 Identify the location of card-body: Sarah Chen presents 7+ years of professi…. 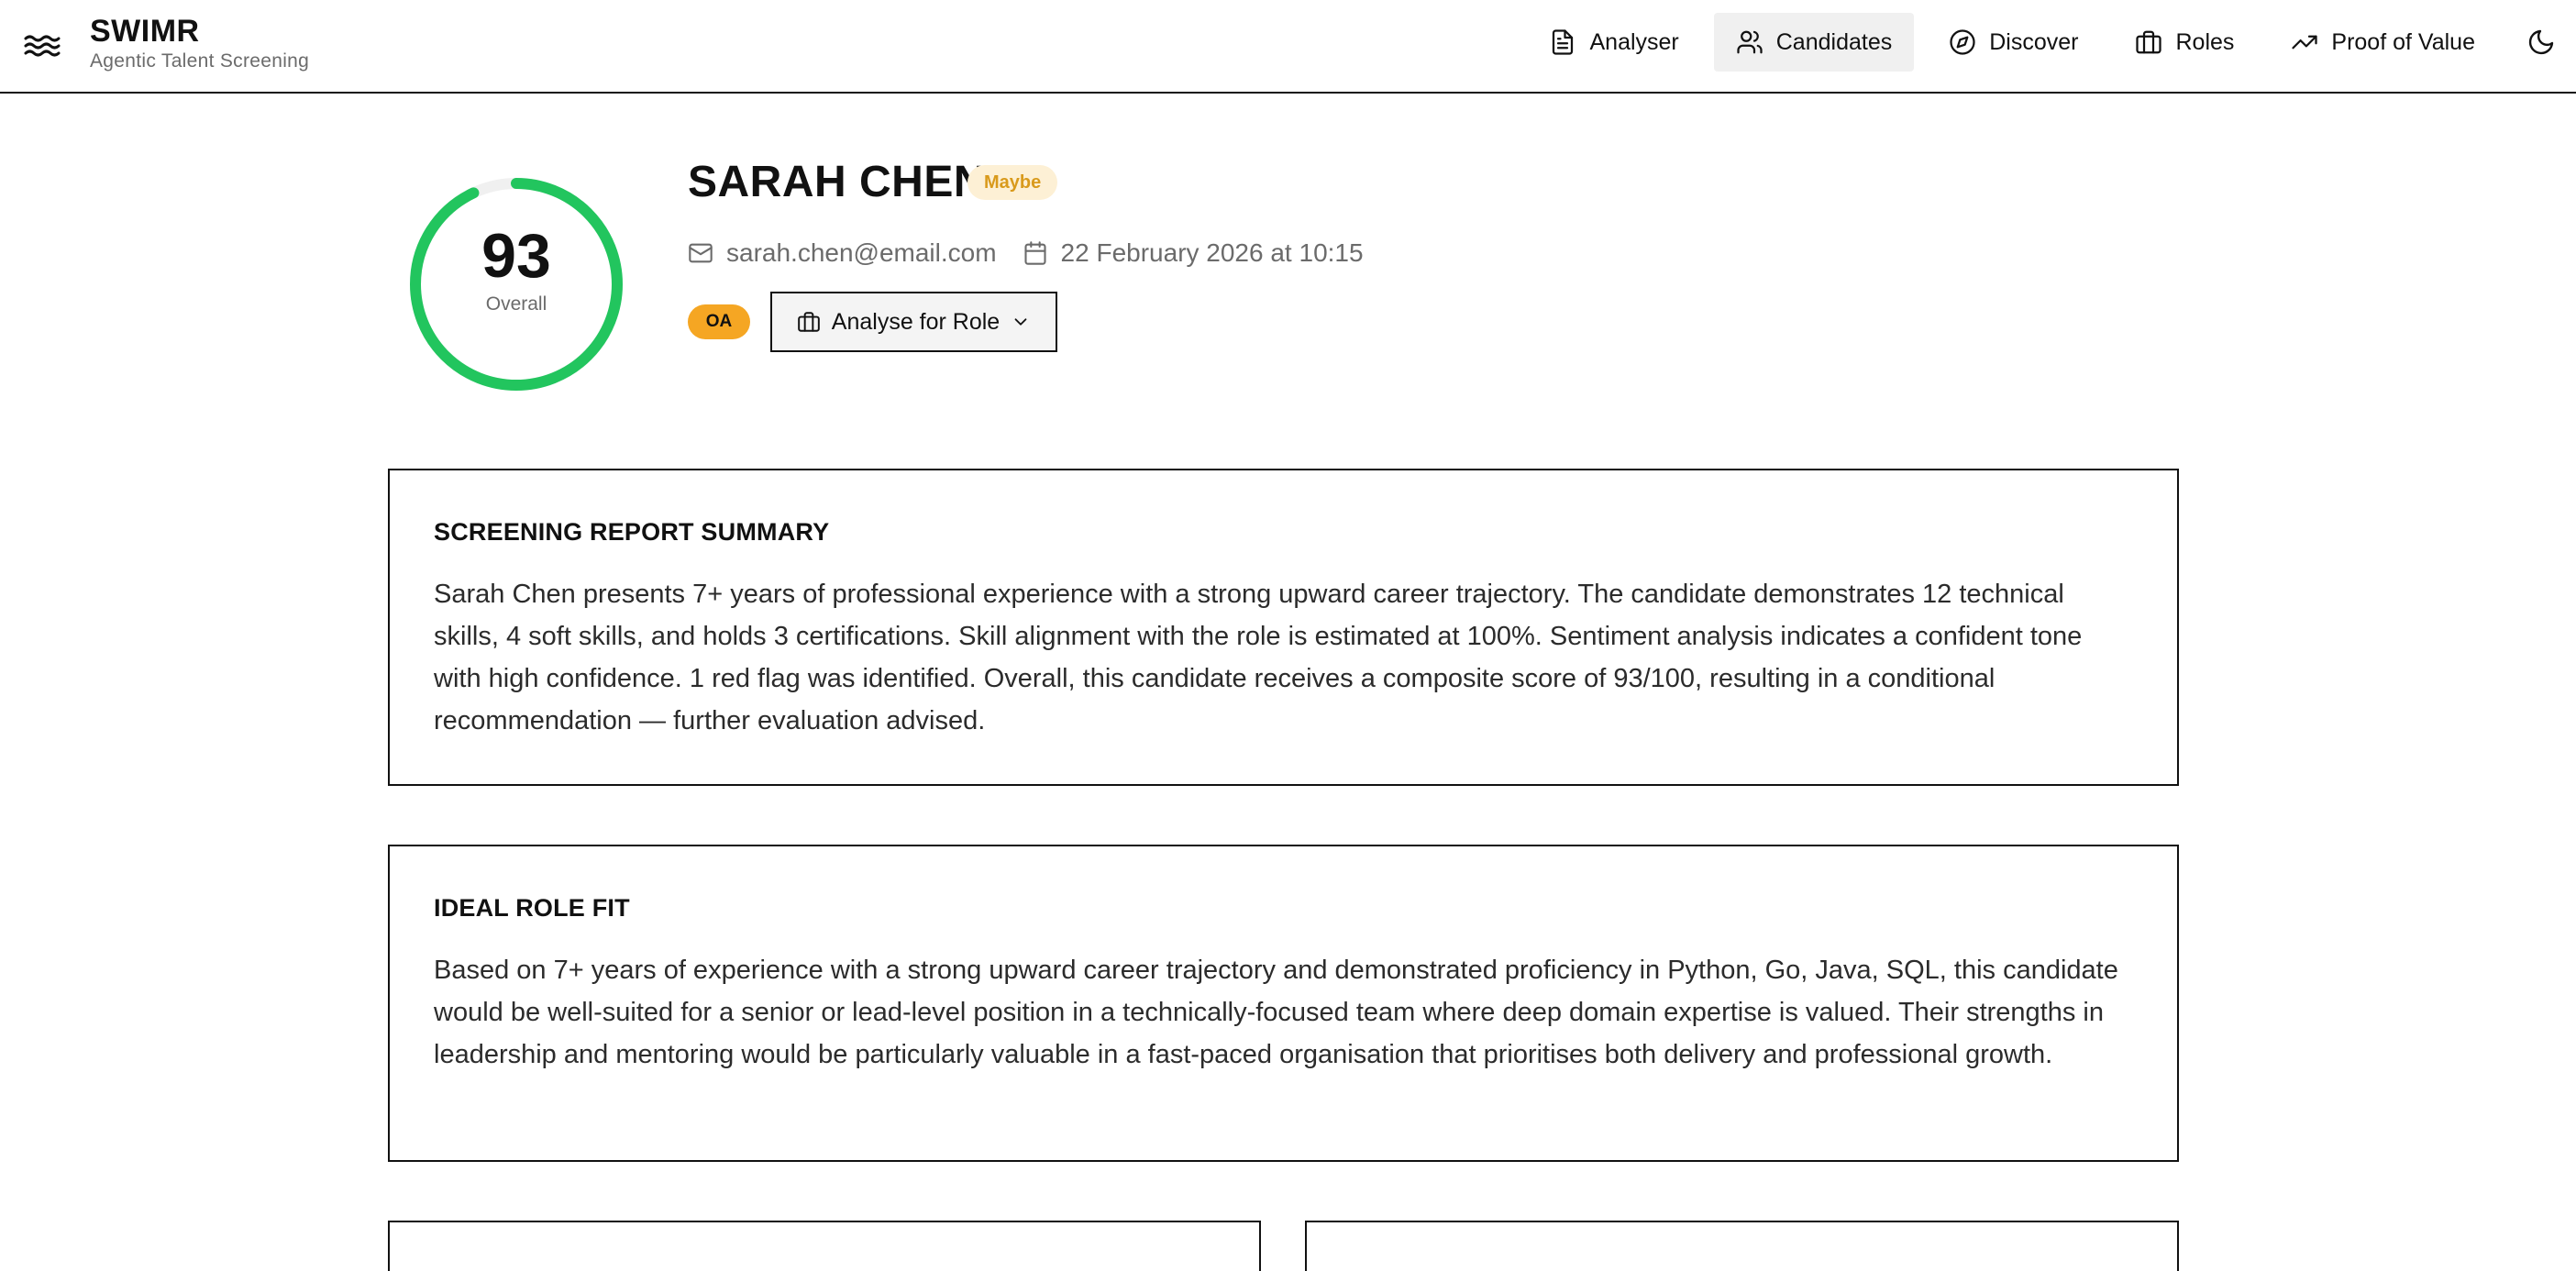
(1258, 657).